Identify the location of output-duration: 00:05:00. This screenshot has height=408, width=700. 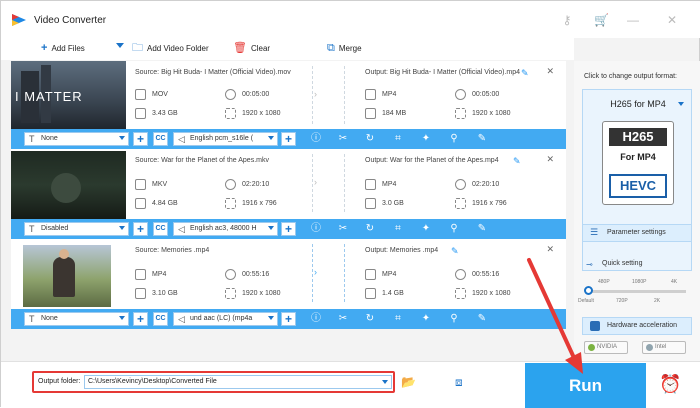
(477, 94).